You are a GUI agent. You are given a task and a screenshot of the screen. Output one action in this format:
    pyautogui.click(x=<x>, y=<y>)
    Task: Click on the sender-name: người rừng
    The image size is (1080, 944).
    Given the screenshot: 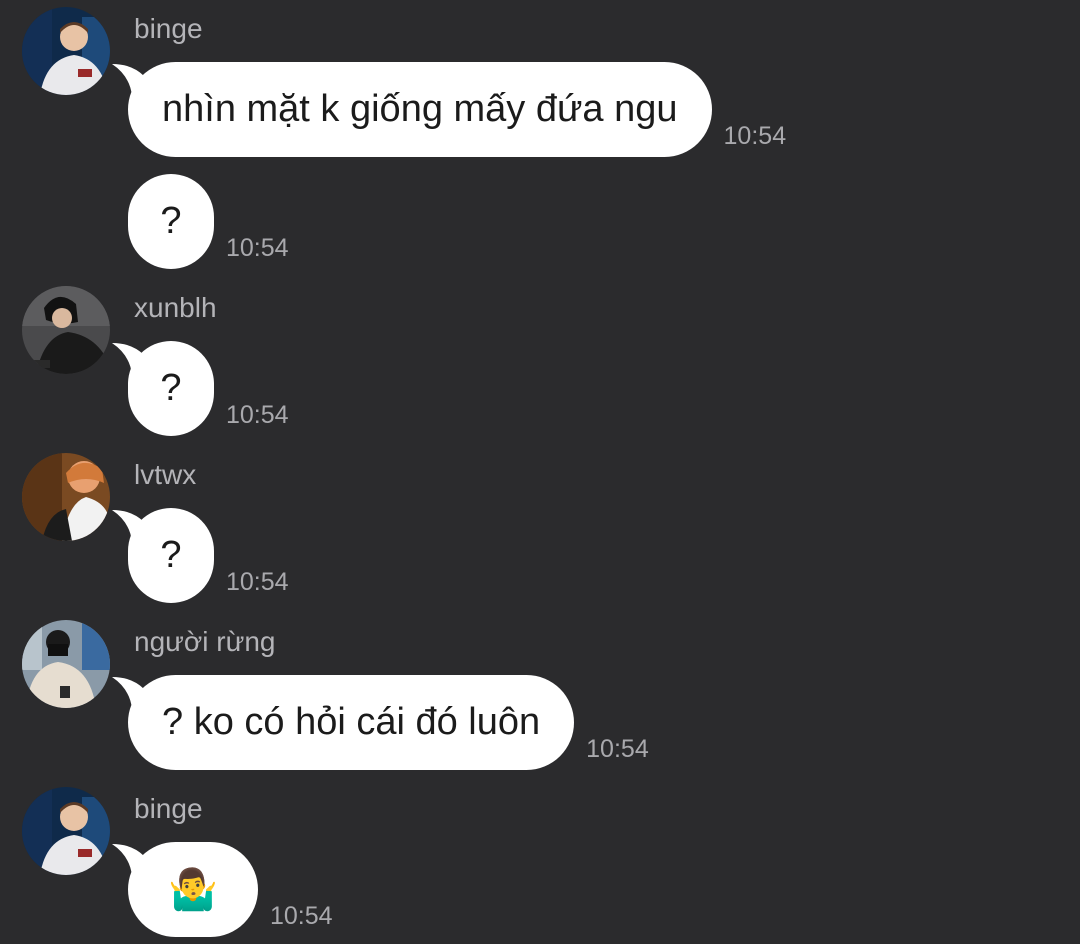 What is the action you would take?
    pyautogui.click(x=205, y=641)
    